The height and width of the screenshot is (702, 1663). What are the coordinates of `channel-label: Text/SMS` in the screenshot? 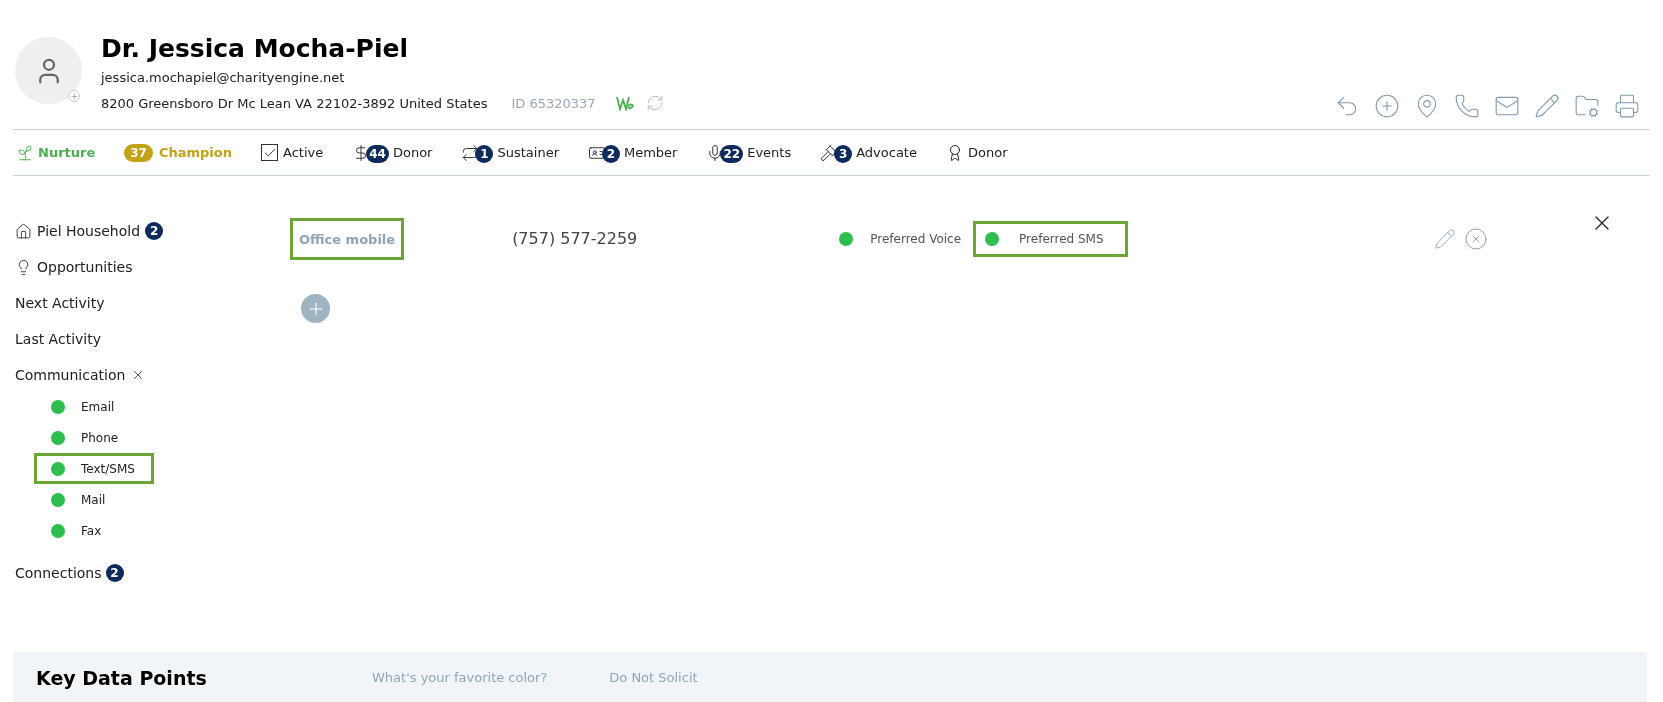 It's located at (108, 468).